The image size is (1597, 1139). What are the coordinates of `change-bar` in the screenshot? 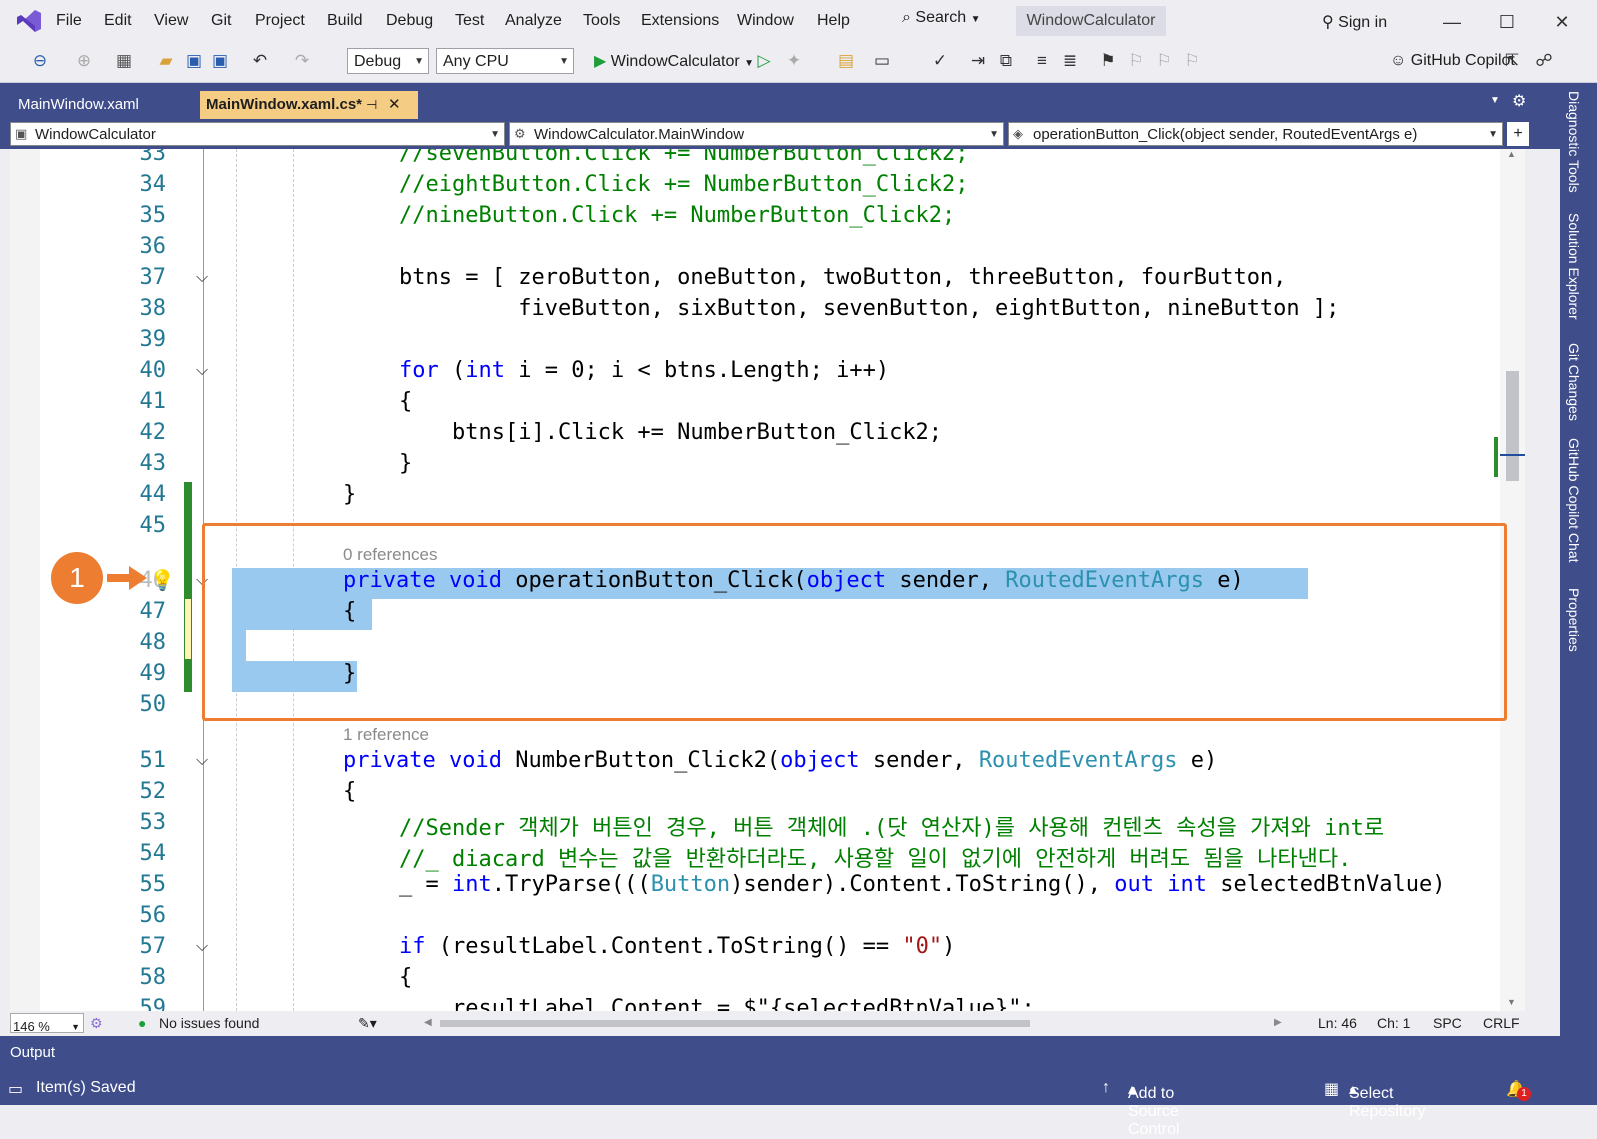 It's located at (188, 587).